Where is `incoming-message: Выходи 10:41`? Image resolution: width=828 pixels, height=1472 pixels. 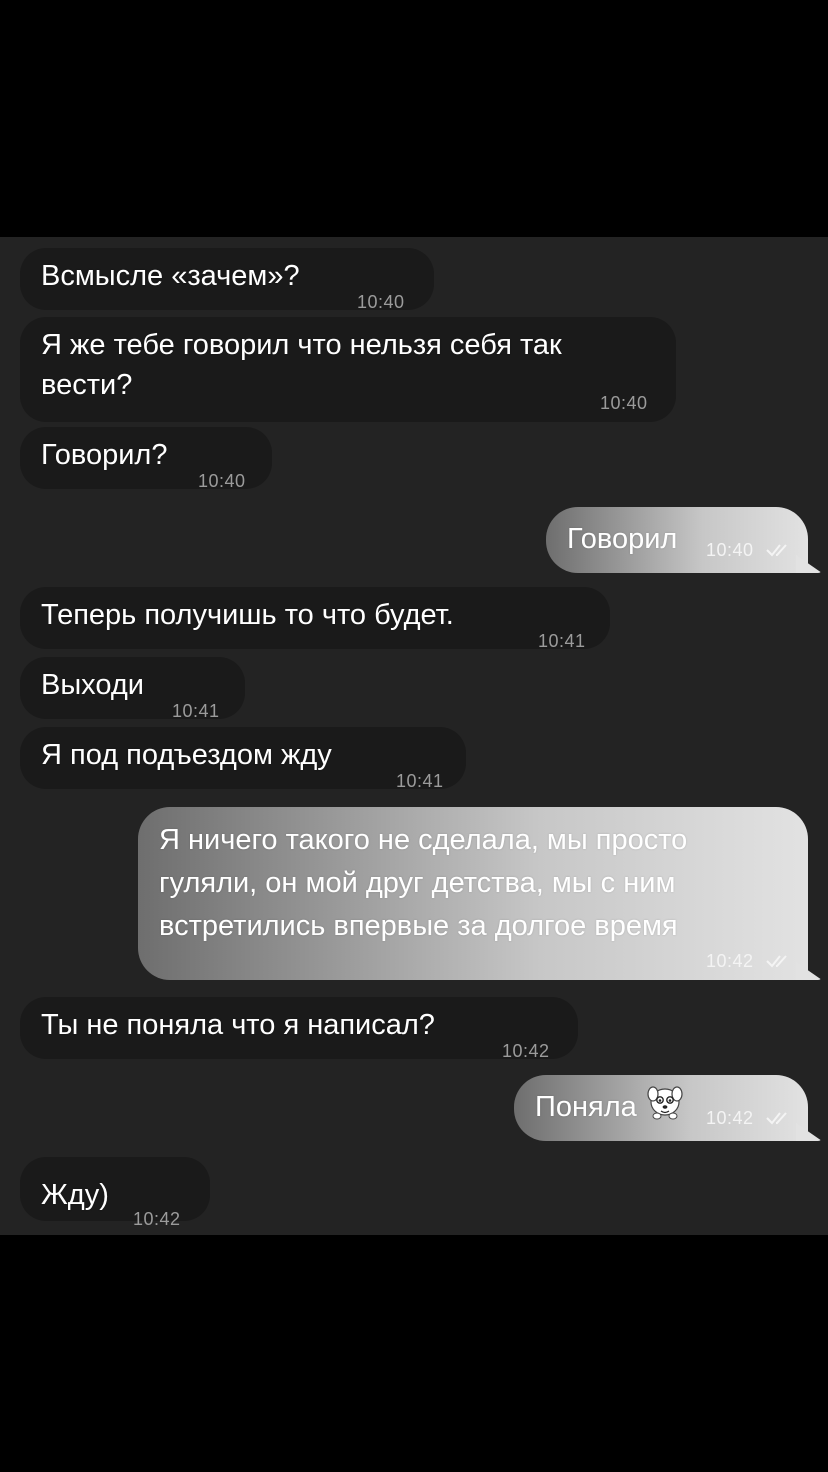
incoming-message: Выходи 10:41 is located at coordinates (132, 689).